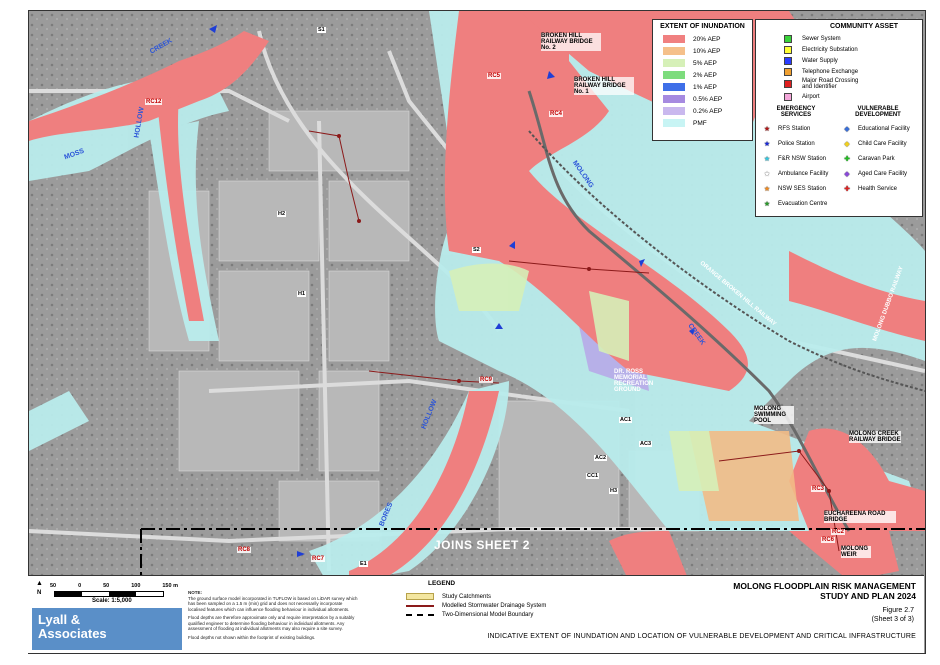 This screenshot has height=665, width=940. I want to click on community-asset-row: Major Road Crossing and Identifier, so click(853, 84).